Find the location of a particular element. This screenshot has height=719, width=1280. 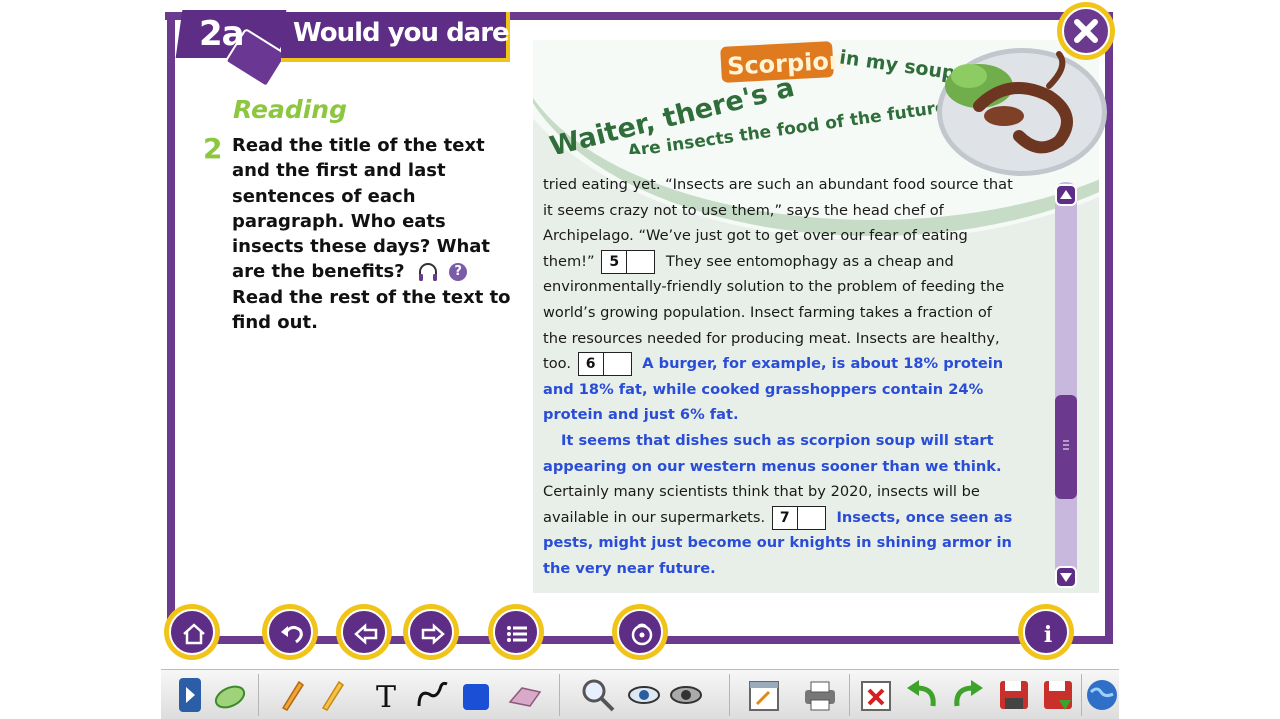

reveal-icon is located at coordinates (644, 695).